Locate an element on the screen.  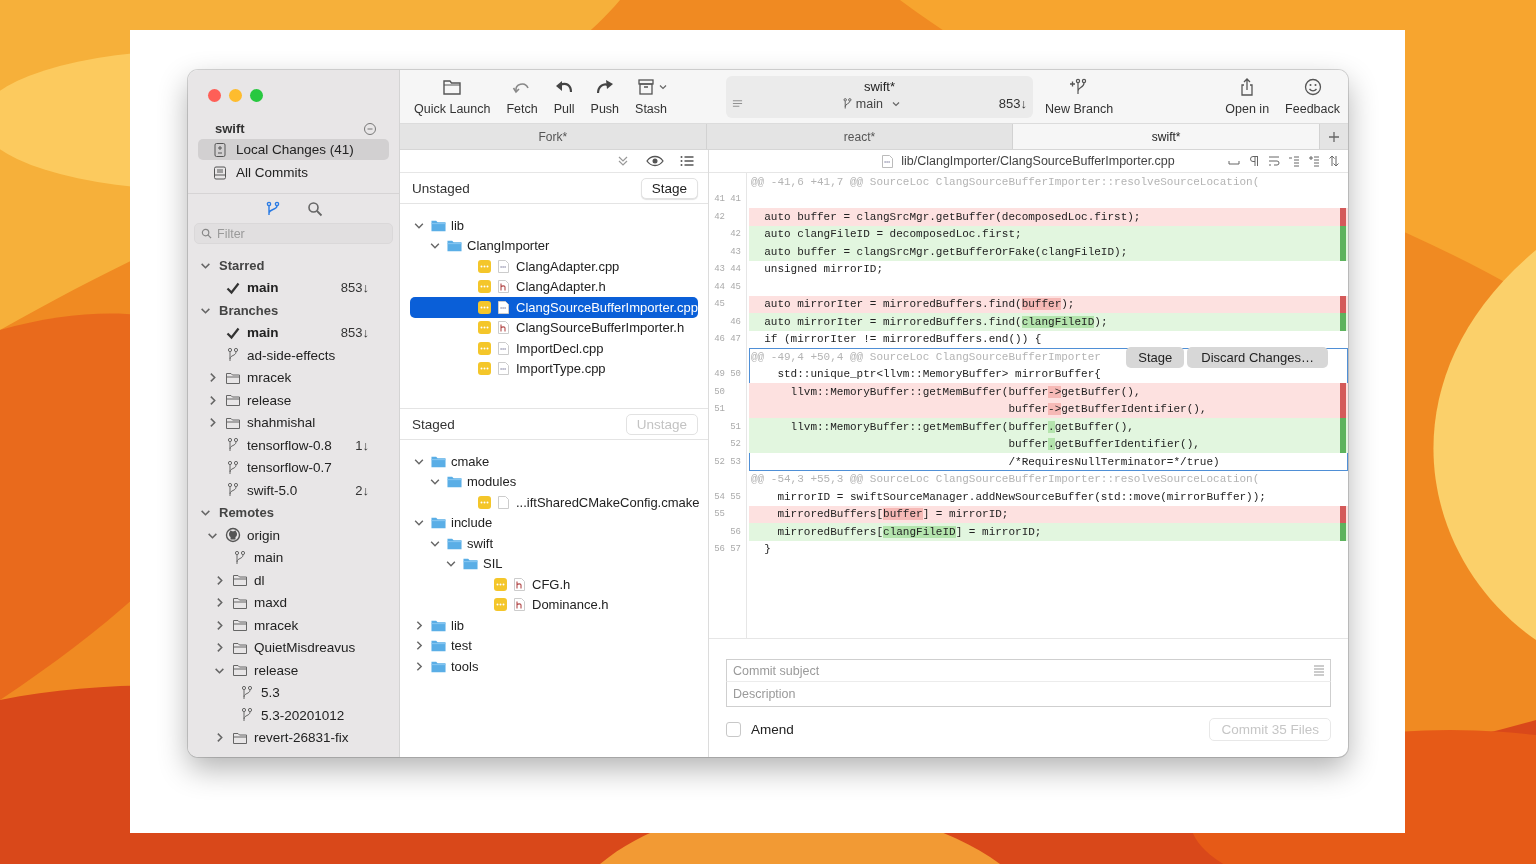
section-title: Staged is located at coordinates (433, 424).